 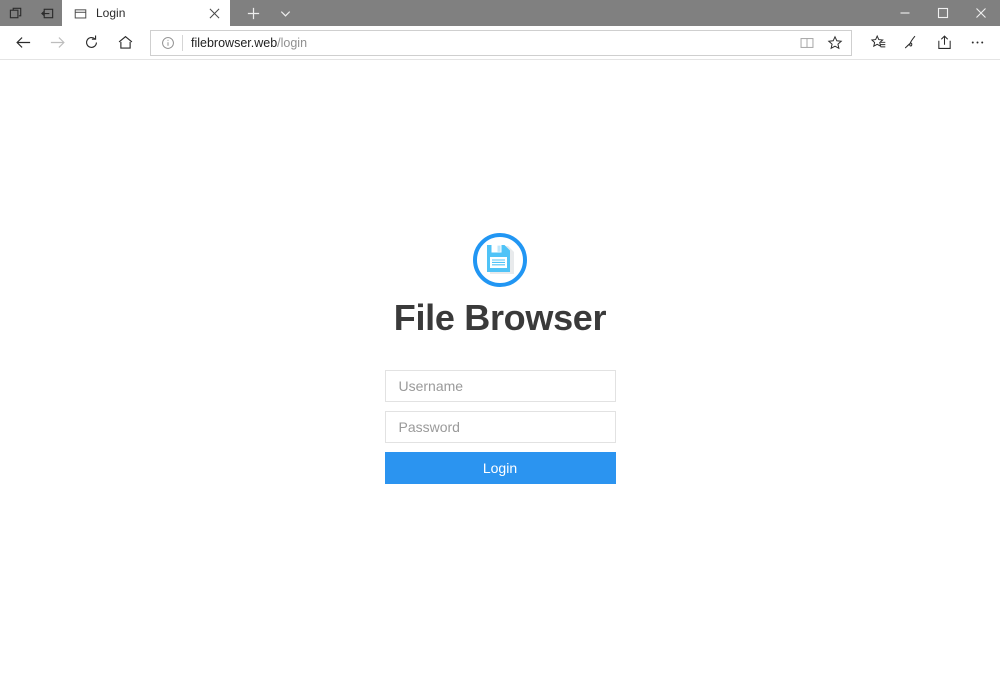 I want to click on settings-more-icon, so click(x=977, y=43).